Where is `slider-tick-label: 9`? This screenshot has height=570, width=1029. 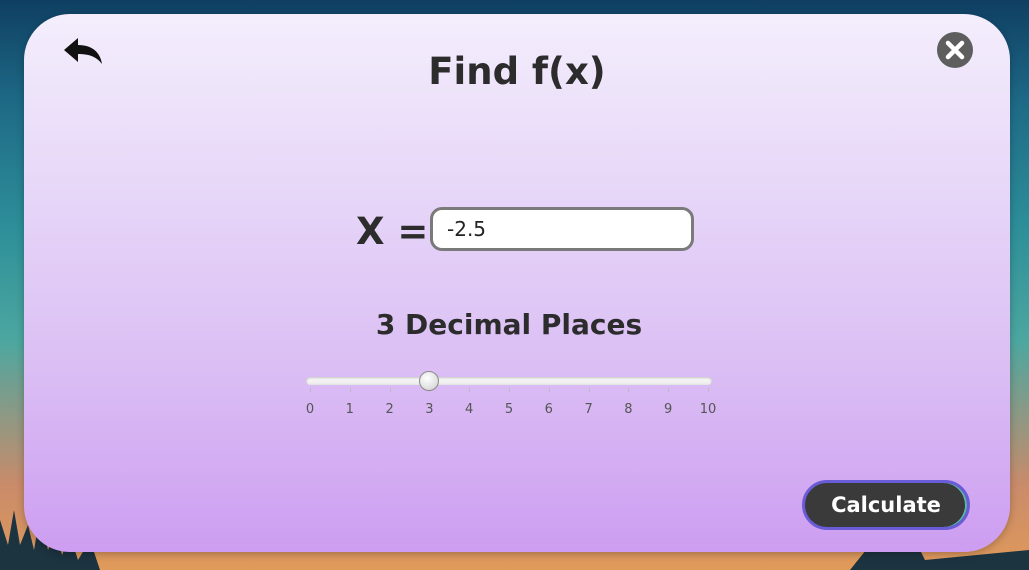 slider-tick-label: 9 is located at coordinates (668, 409).